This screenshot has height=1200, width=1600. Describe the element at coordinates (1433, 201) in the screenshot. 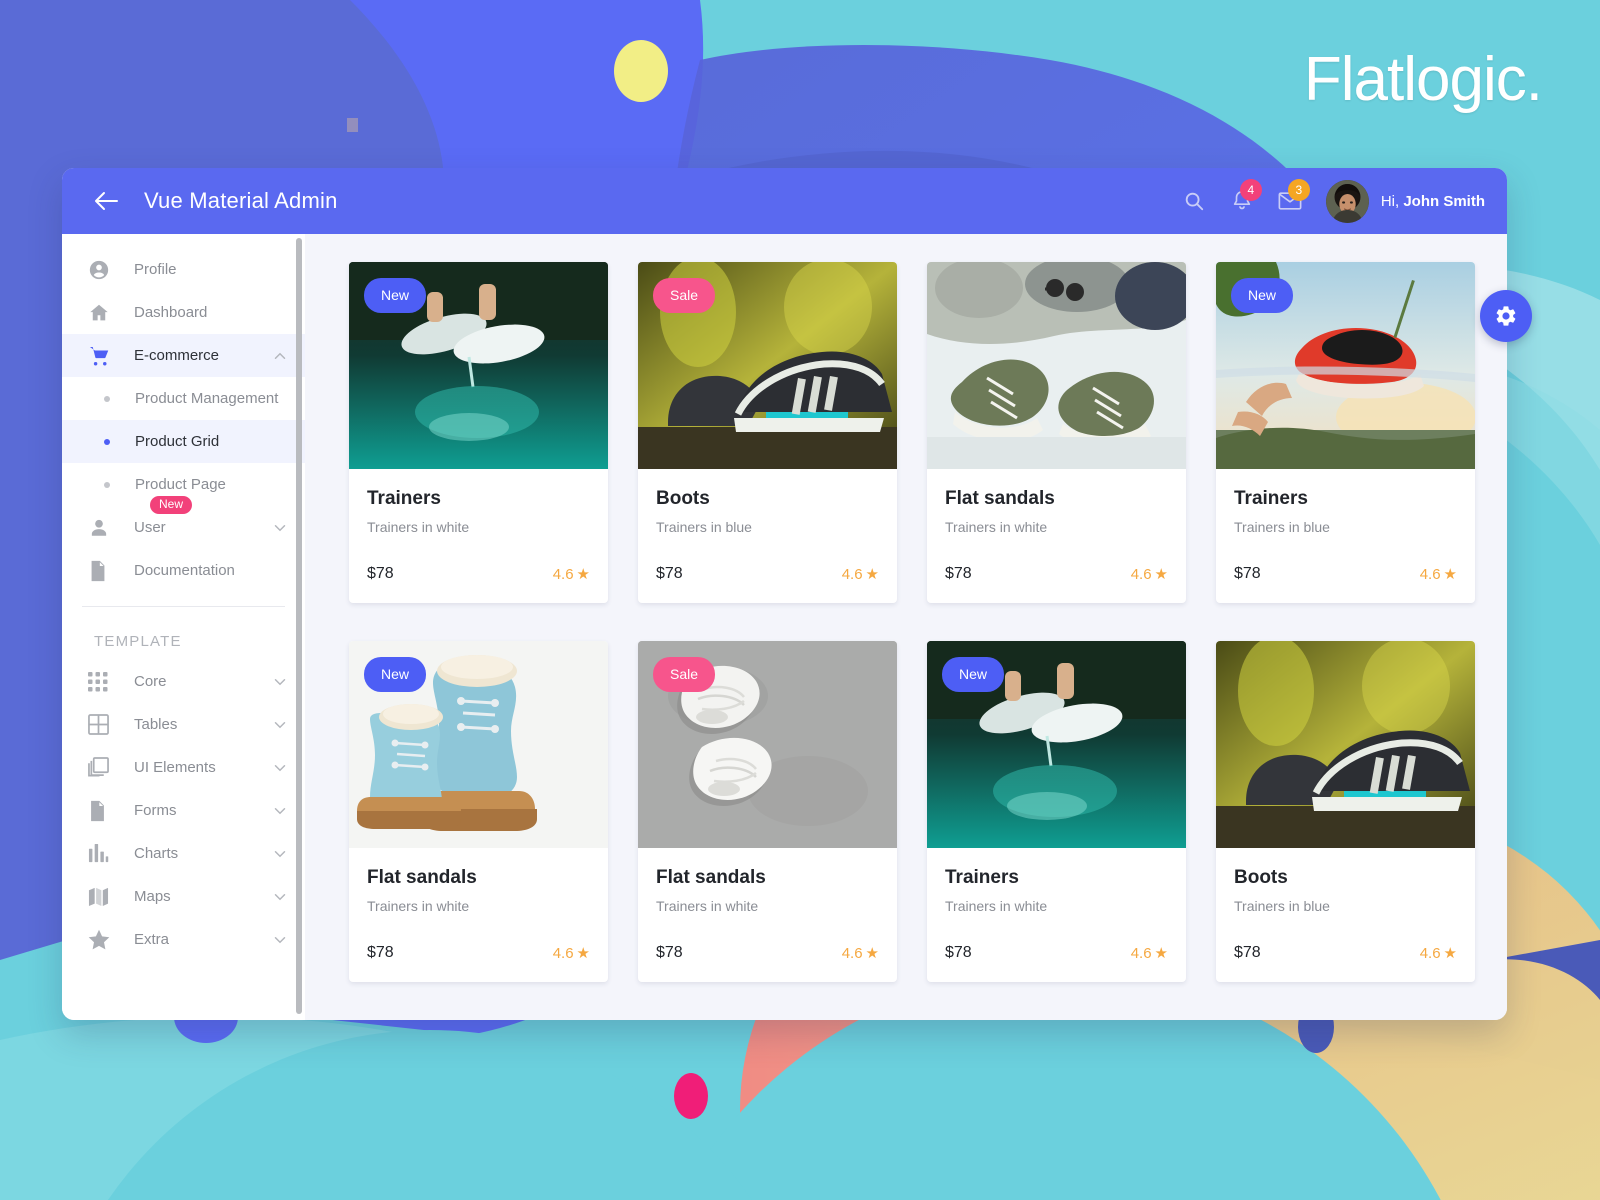

I see `user-greeting: Hi, John Smith` at that location.